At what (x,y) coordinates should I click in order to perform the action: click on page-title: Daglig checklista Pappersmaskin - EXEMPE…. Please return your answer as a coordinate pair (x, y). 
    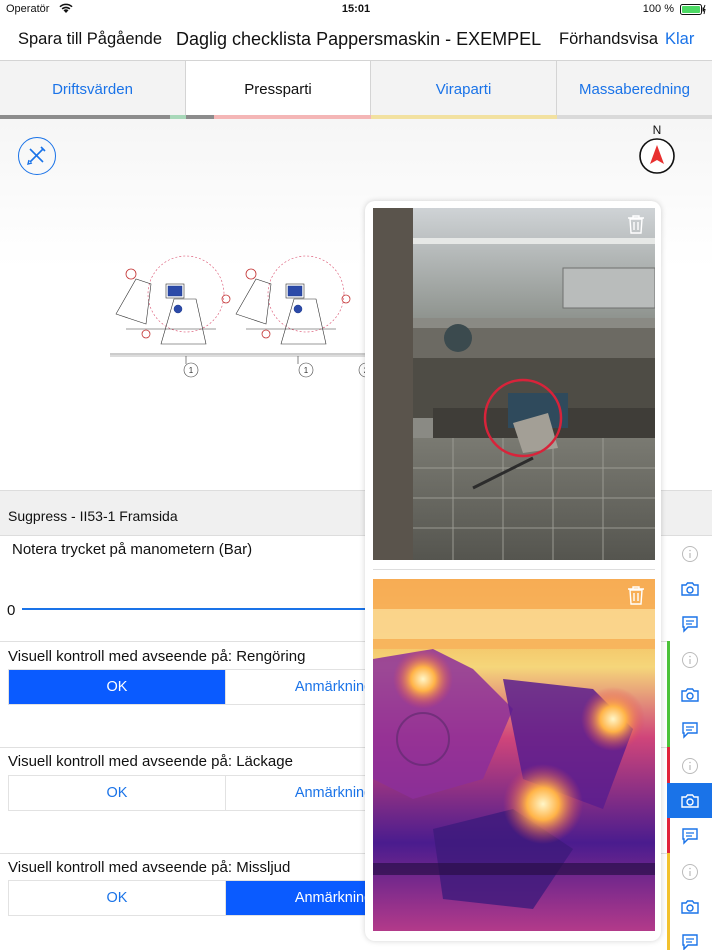
    Looking at the image, I should click on (359, 39).